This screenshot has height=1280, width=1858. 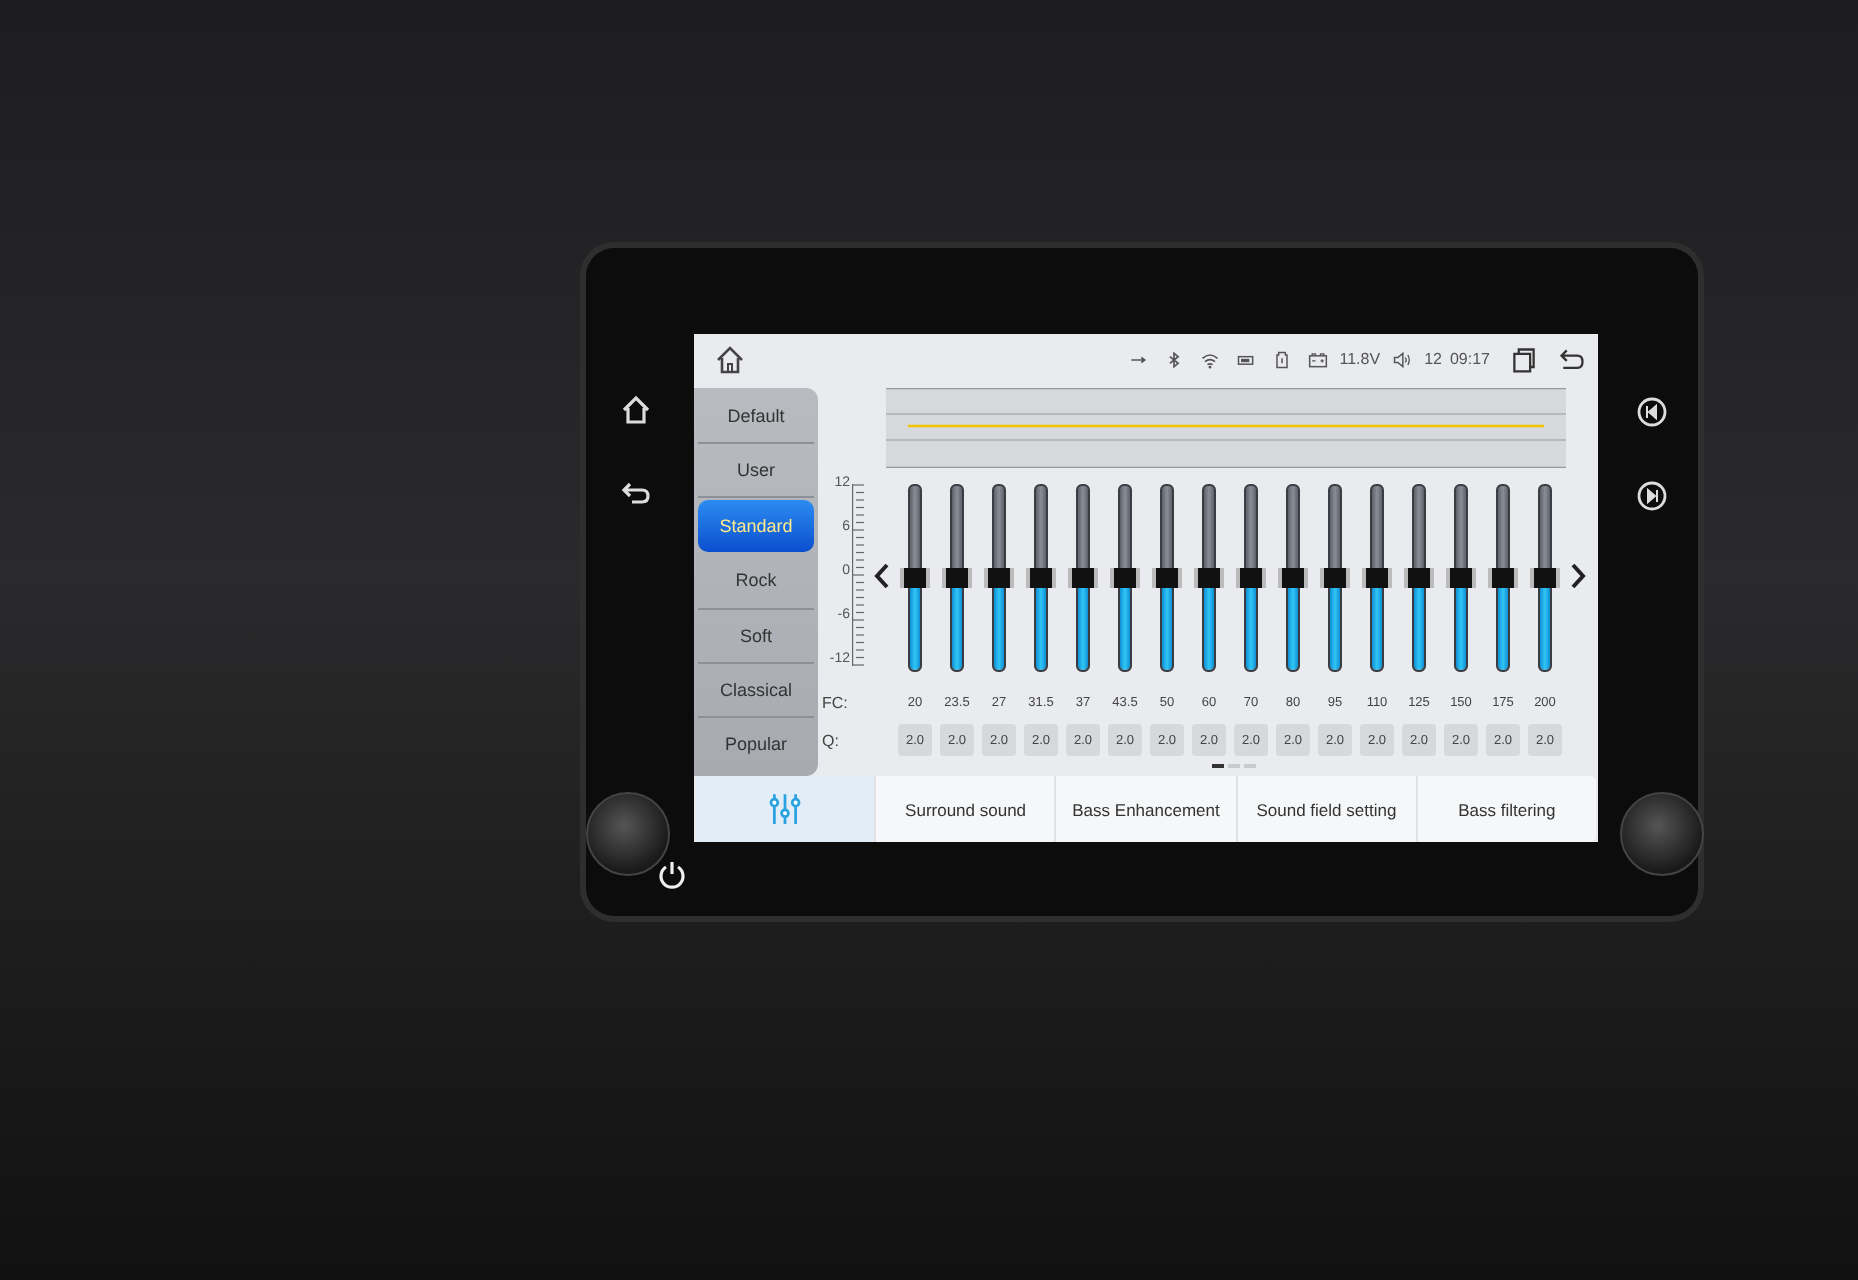 I want to click on back-icon, so click(x=1572, y=359).